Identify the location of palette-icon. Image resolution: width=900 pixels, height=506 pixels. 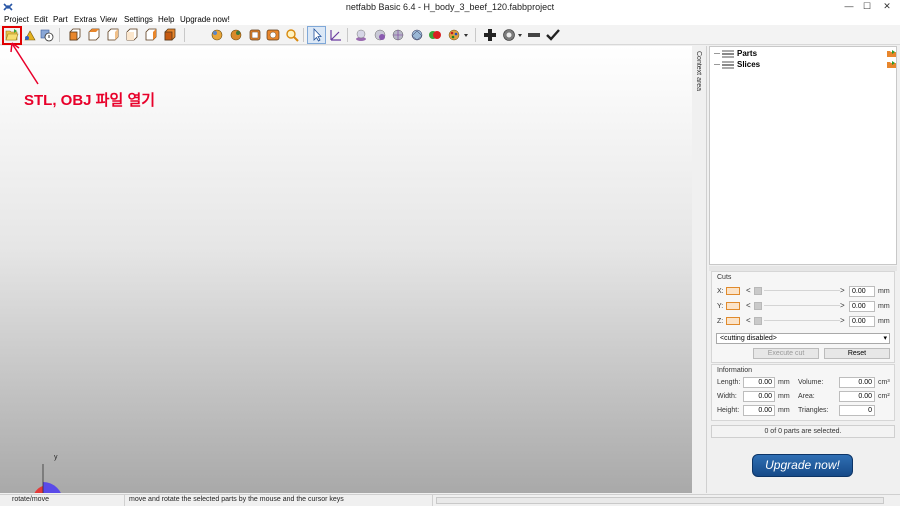
(454, 35).